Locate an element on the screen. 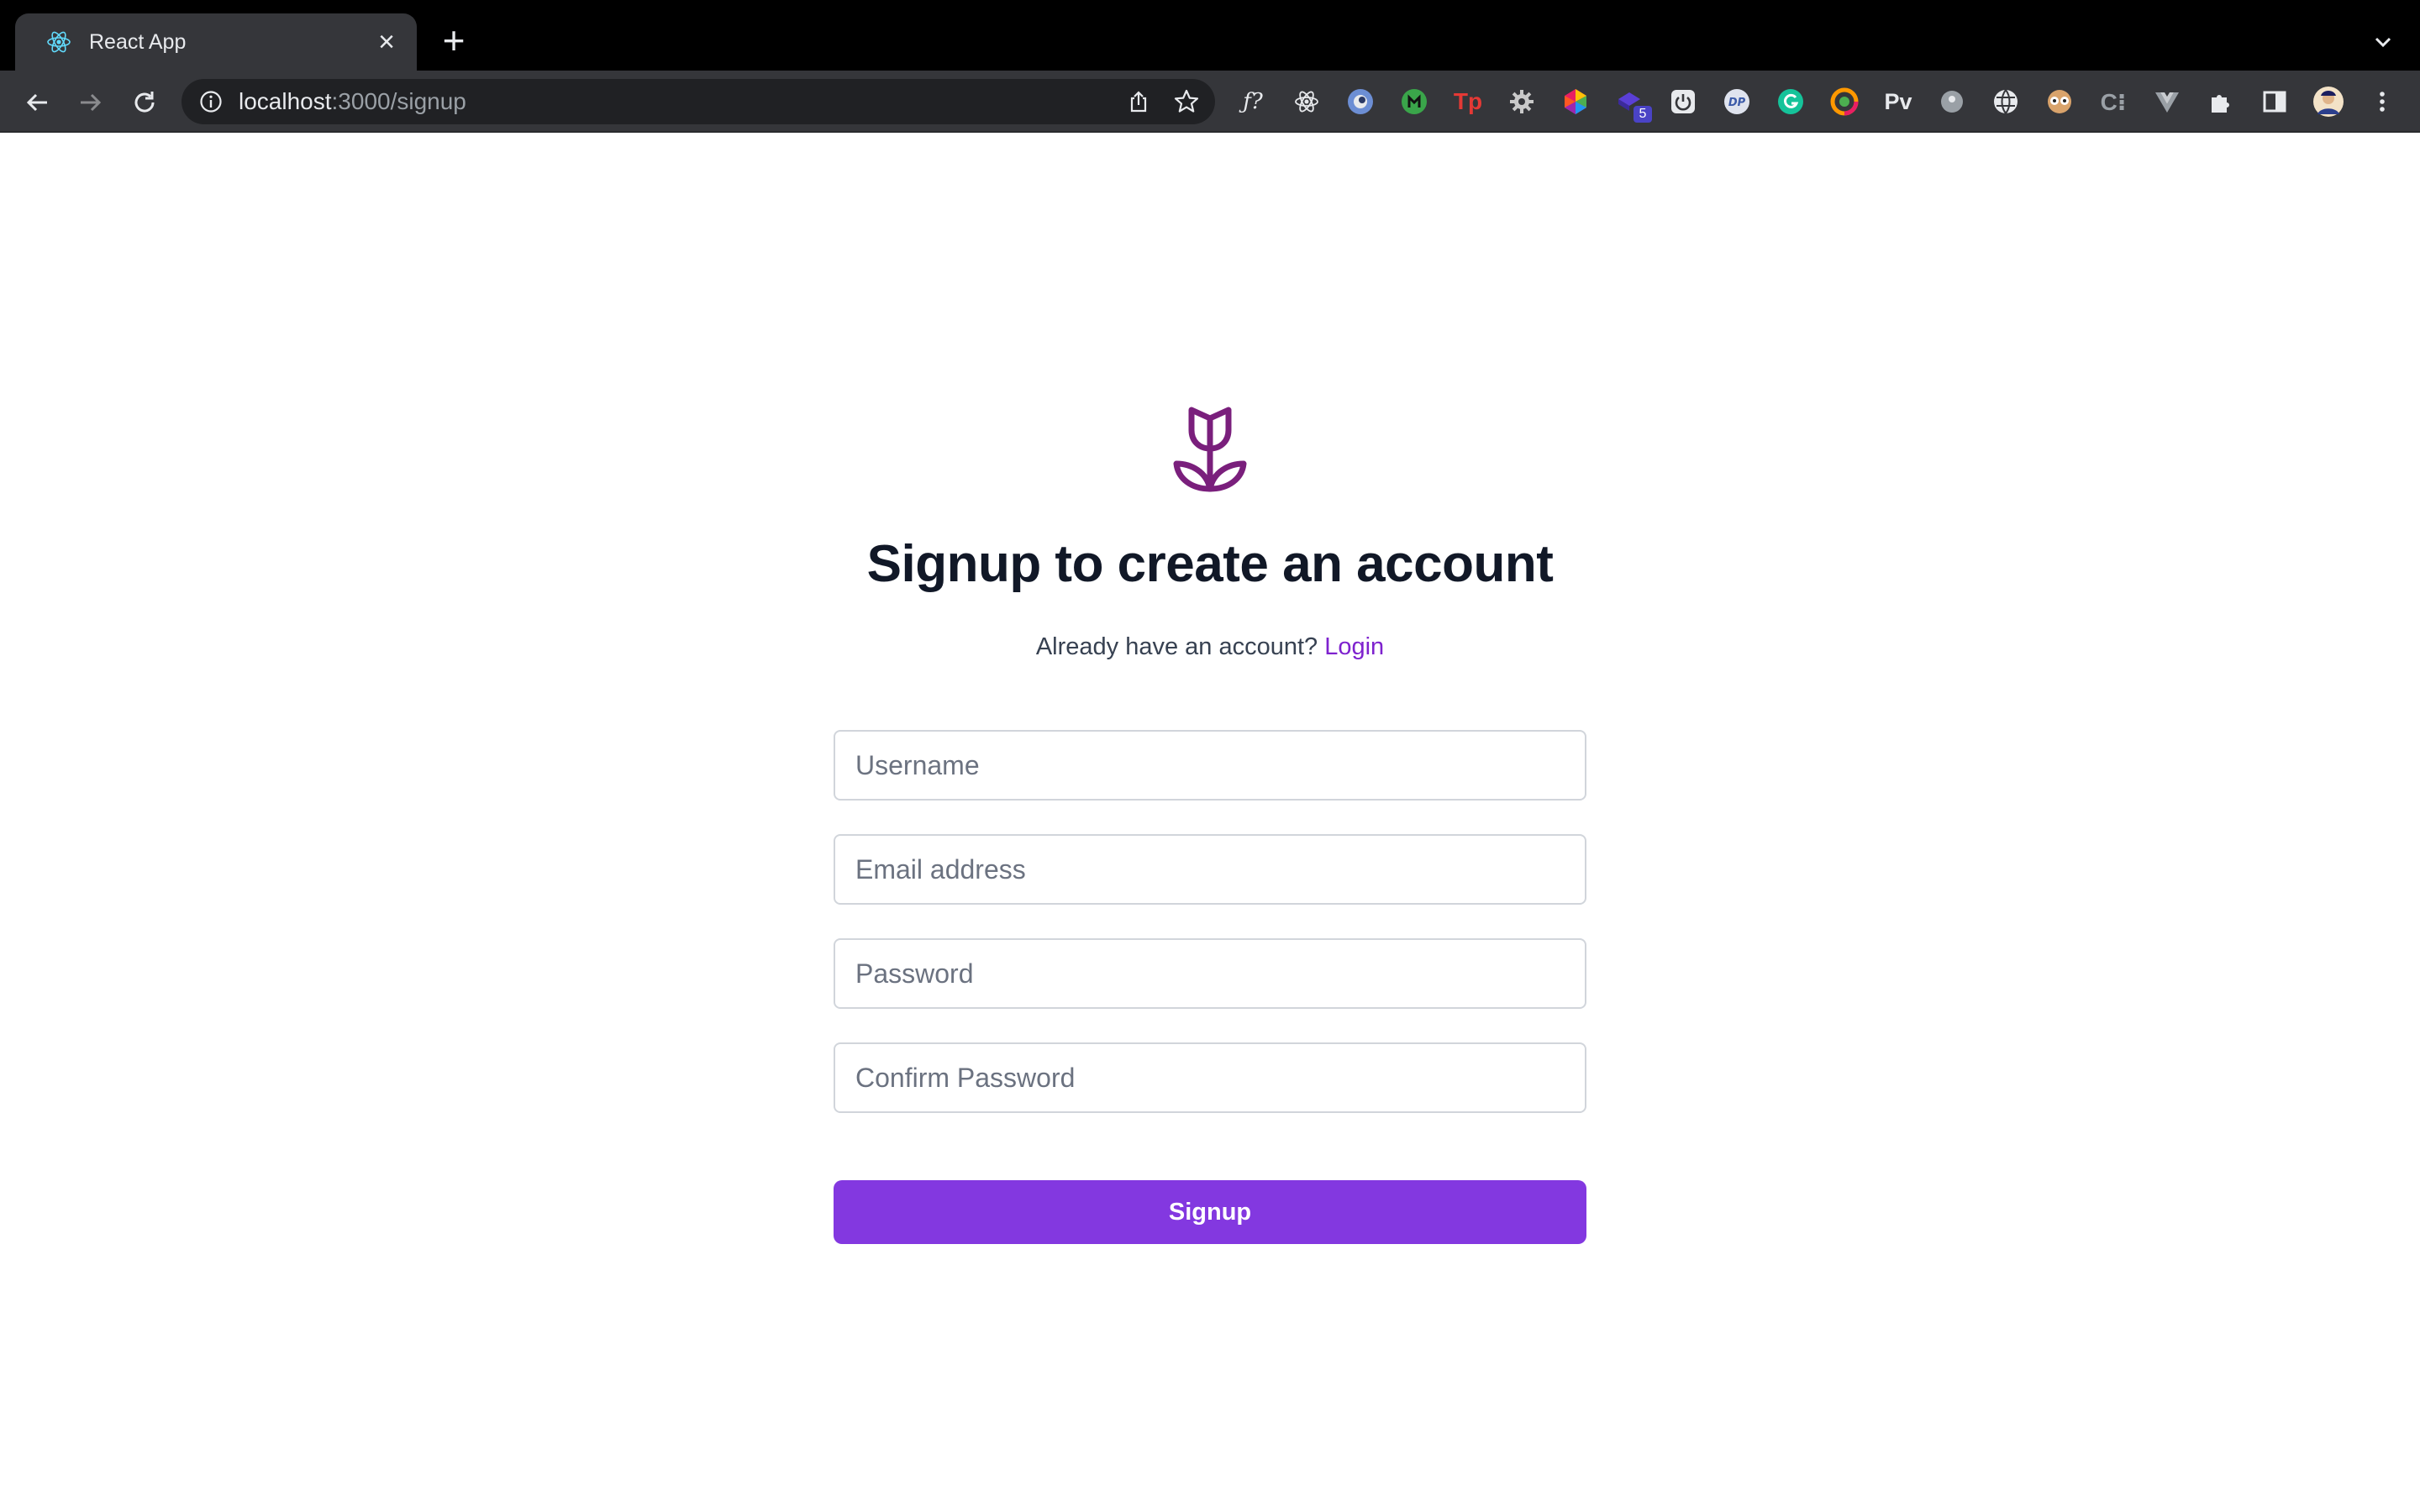 This screenshot has height=1512, width=2420. pv-extension-icon: Pv is located at coordinates (1898, 102).